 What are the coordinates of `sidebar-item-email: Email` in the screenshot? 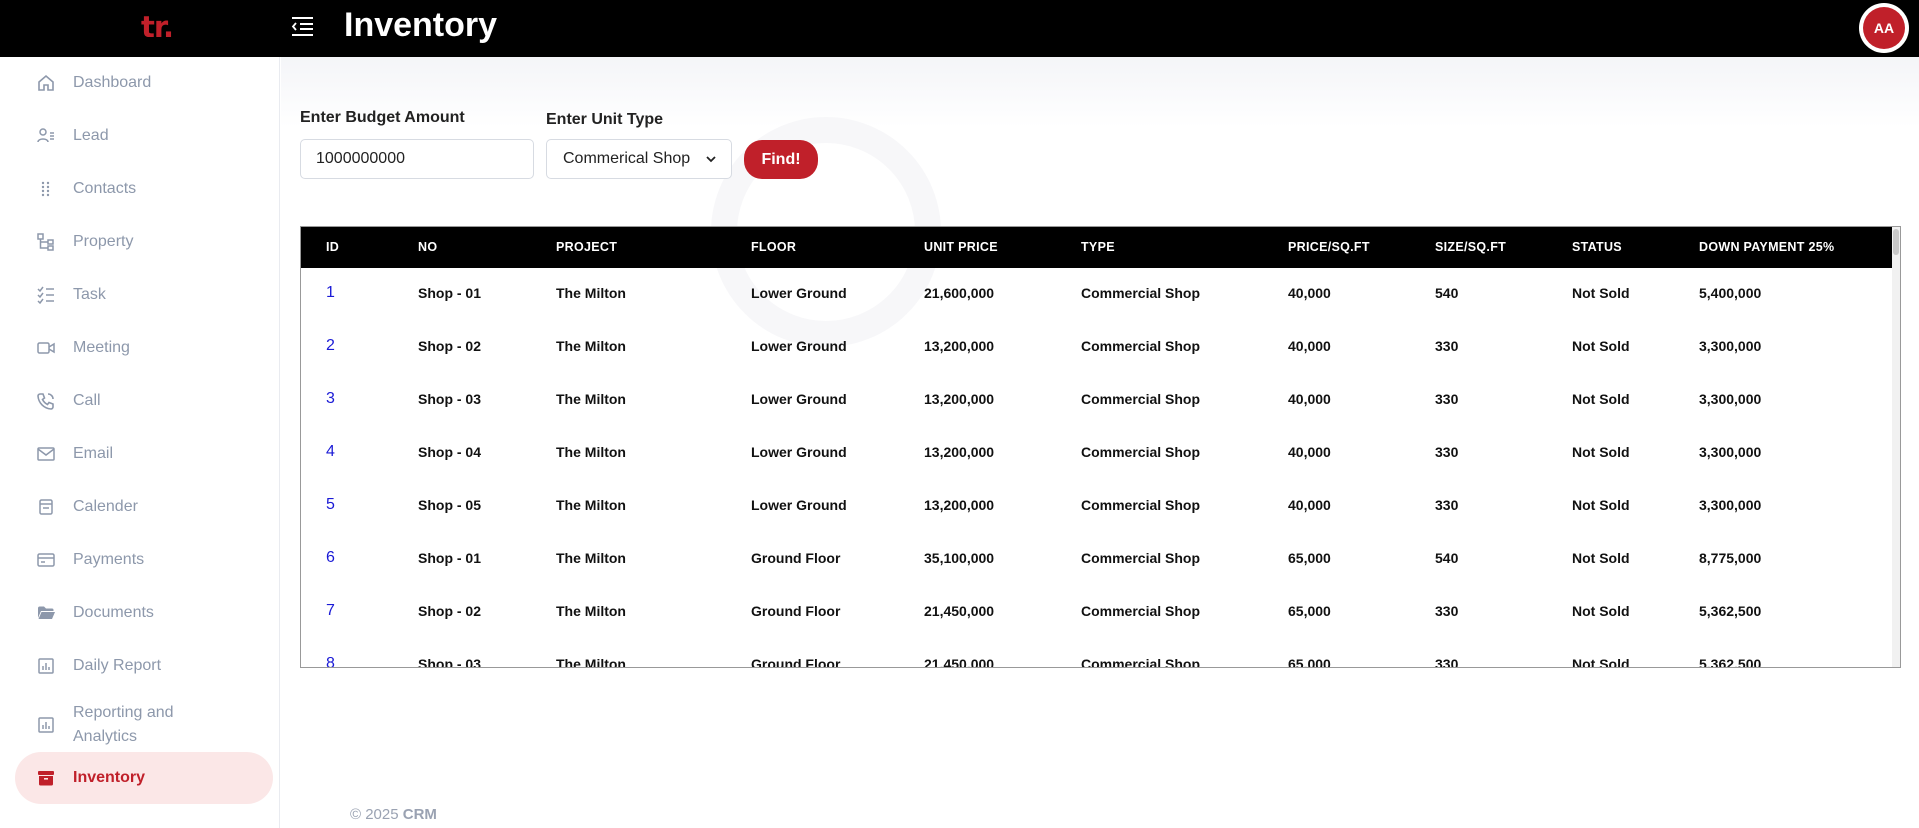 It's located at (144, 454).